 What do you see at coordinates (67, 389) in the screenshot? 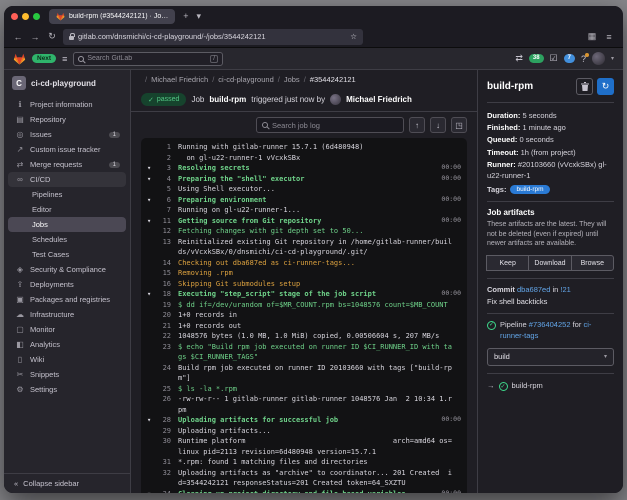
I see `sidebar-item: ⚙ Settings` at bounding box center [67, 389].